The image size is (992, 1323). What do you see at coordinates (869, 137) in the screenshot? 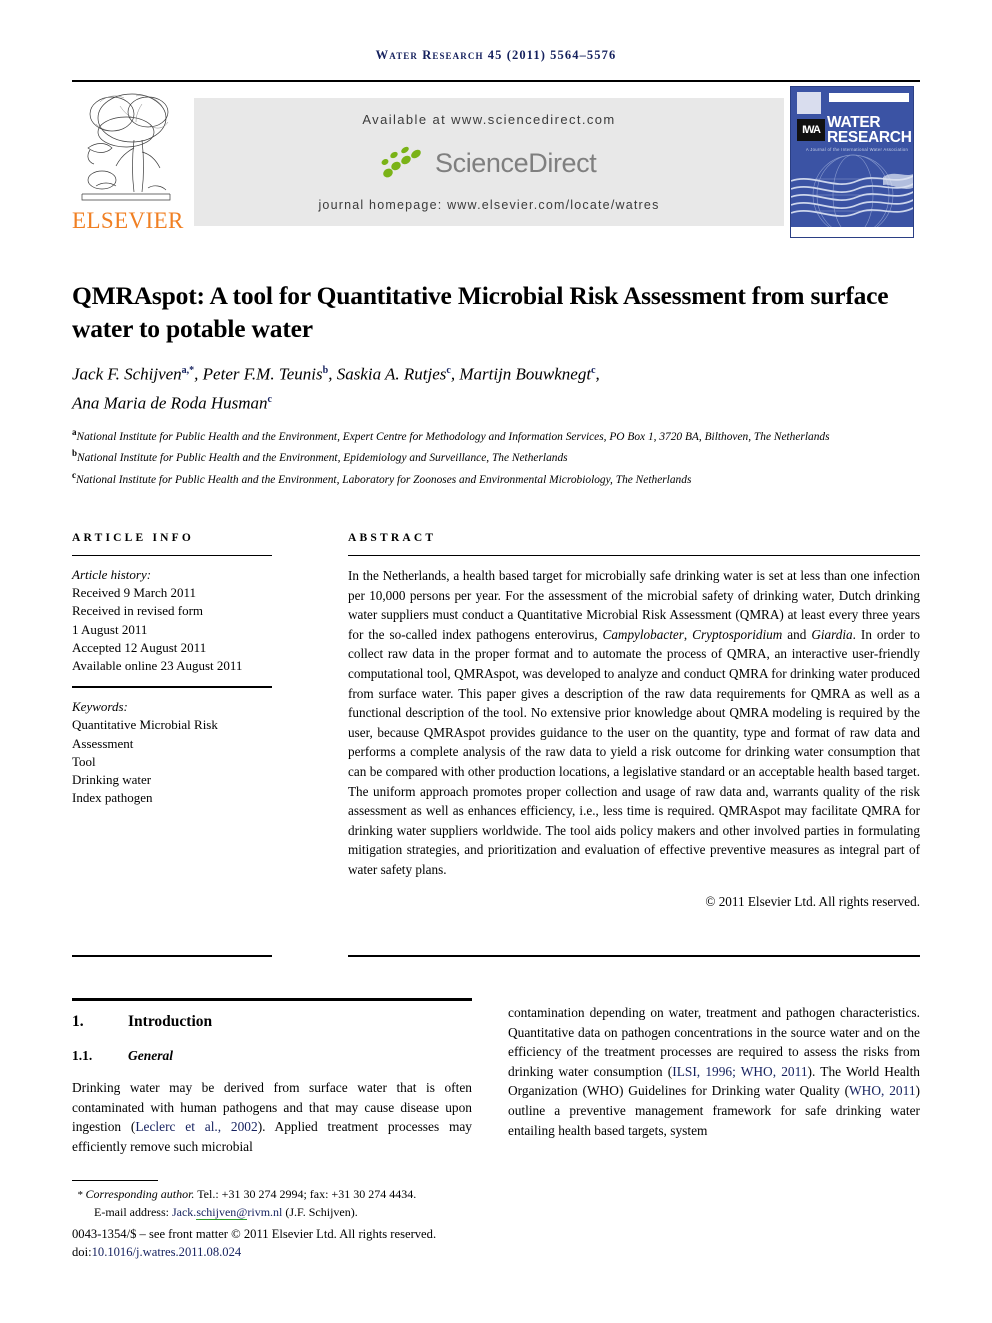
I see `cover-title-line2: RESEARCH` at bounding box center [869, 137].